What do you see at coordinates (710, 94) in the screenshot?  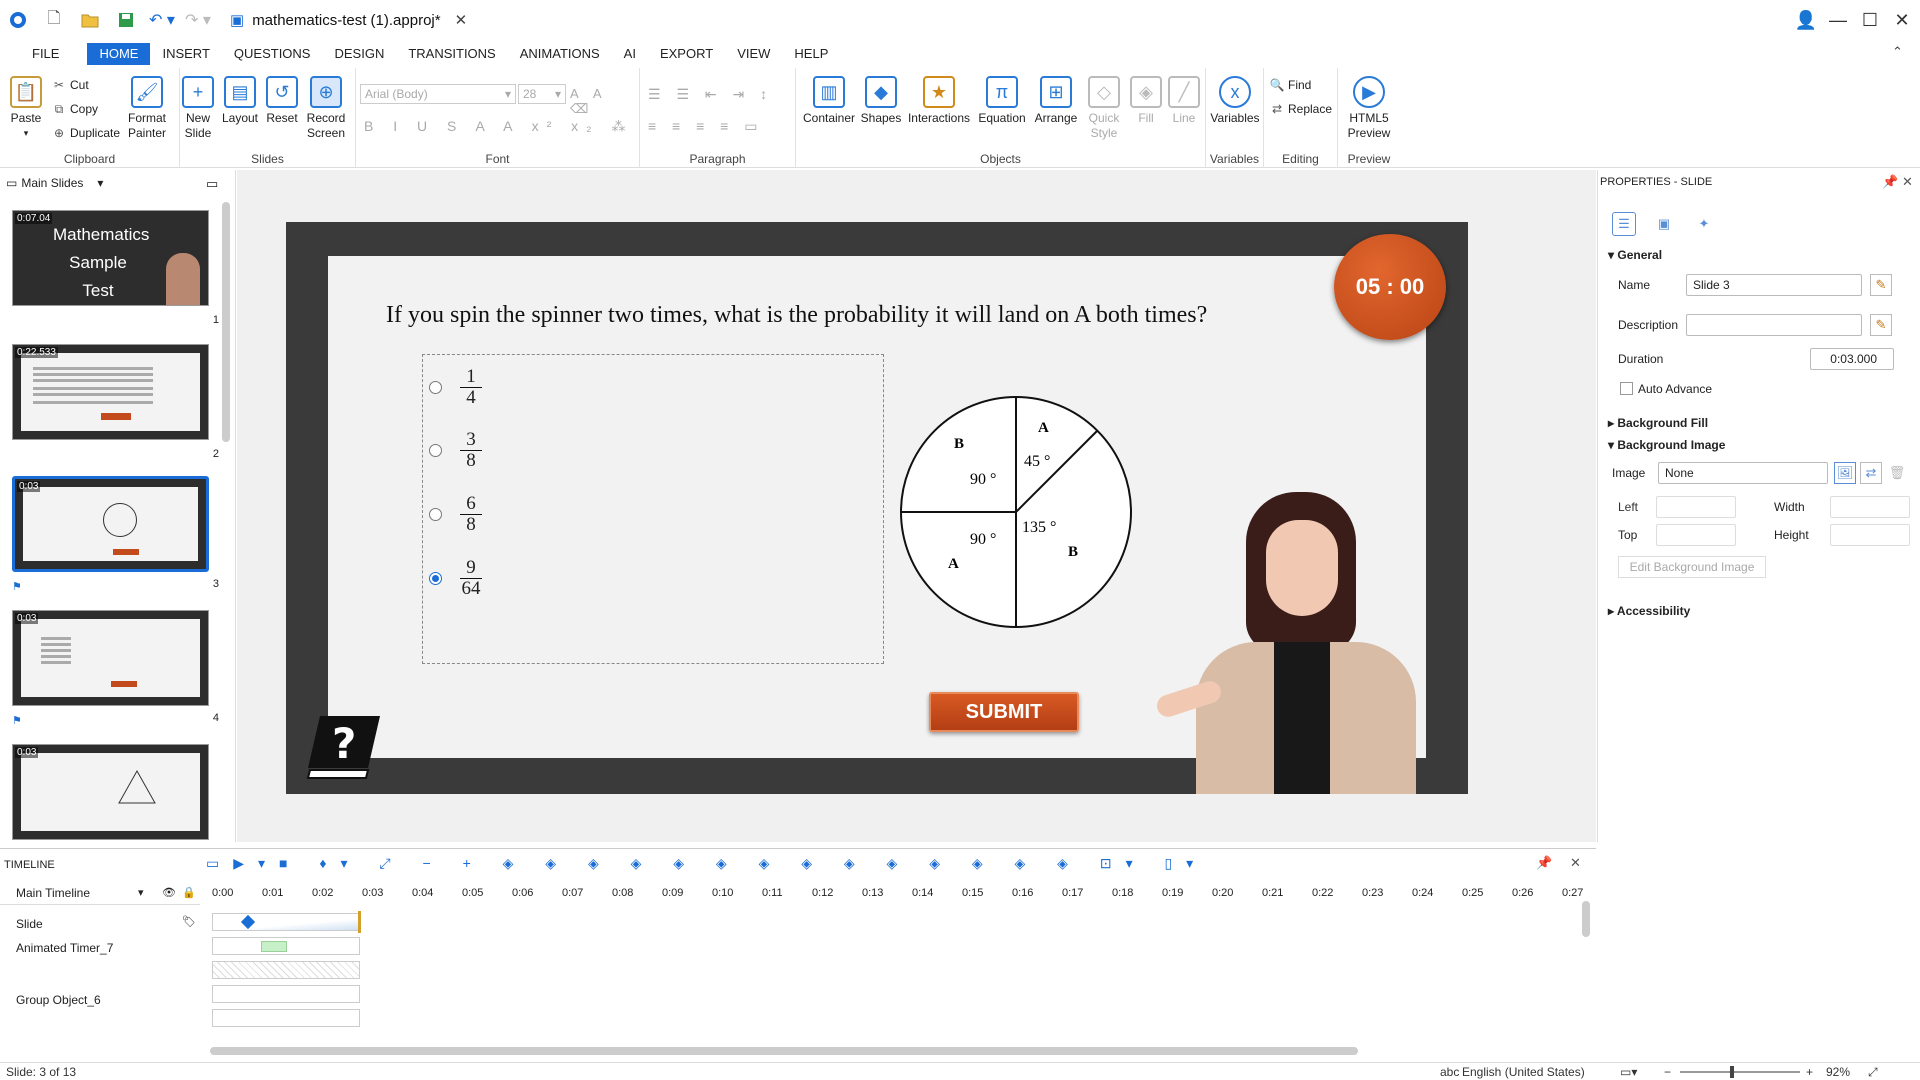 I see `list-buttons: ☰ ☰ ⇤ ⇥ ↕` at bounding box center [710, 94].